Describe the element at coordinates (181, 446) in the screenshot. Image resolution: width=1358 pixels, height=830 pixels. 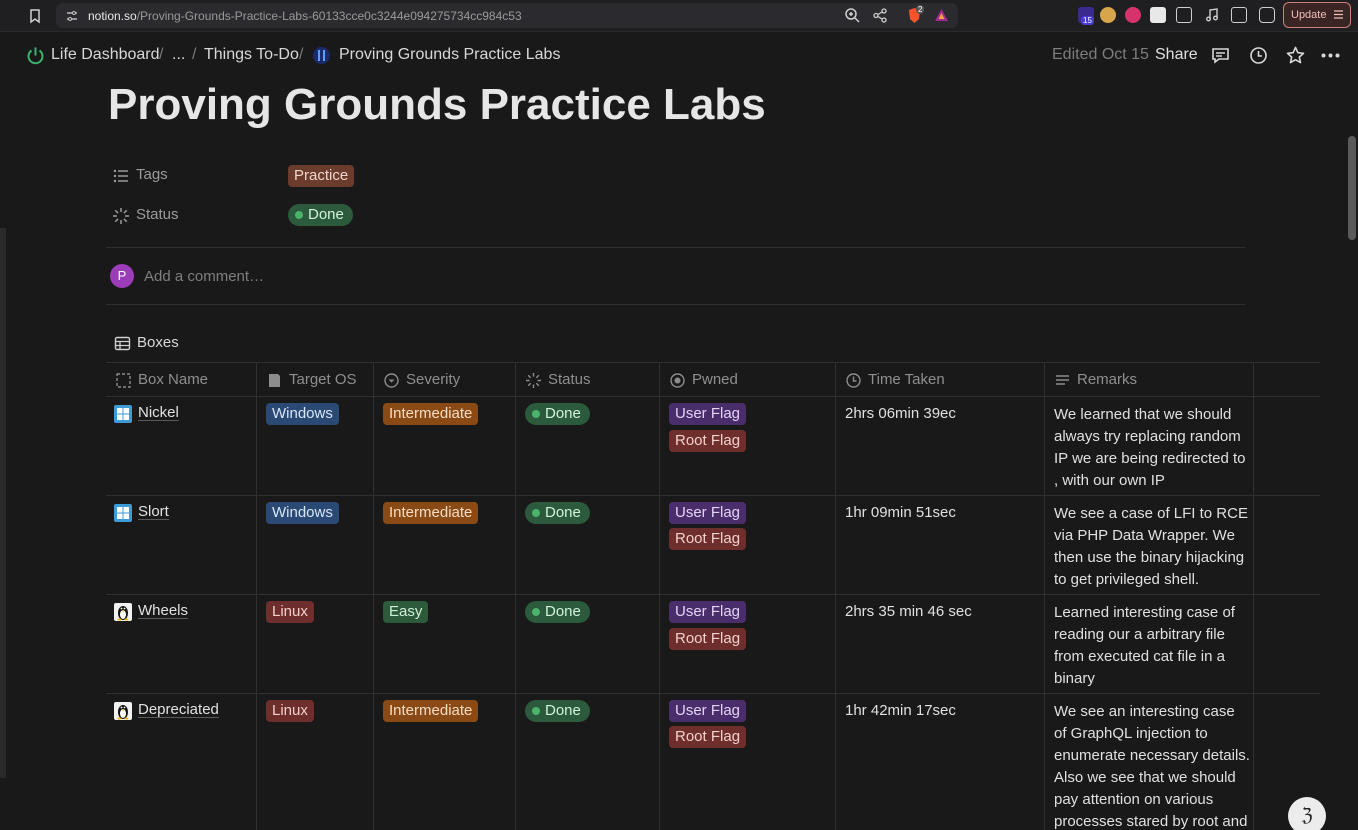
I see `cell-box-name: Nickel` at that location.